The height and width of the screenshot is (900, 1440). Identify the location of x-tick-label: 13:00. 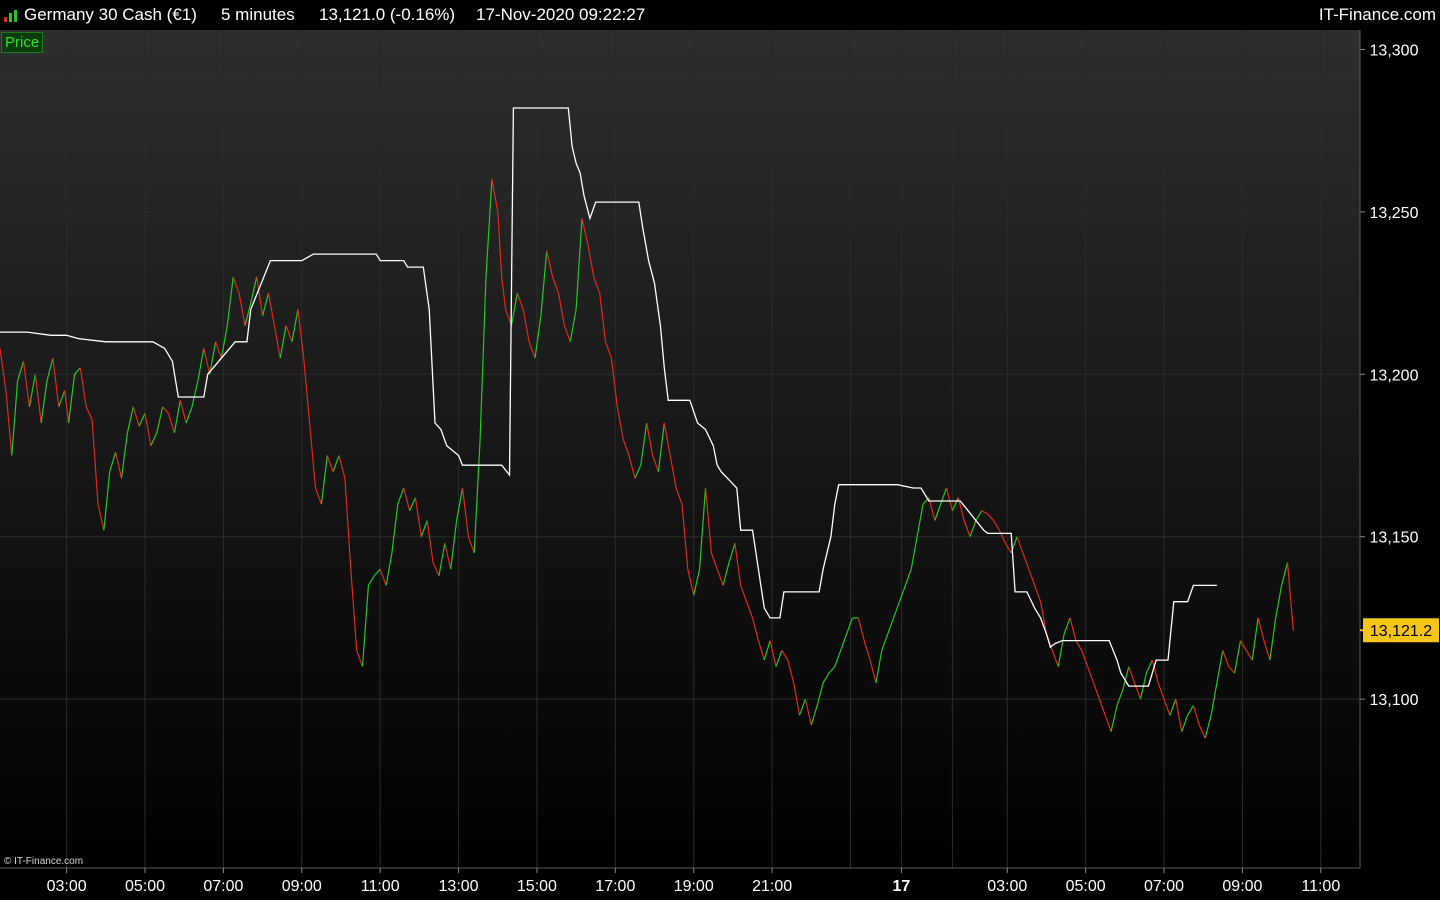
(459, 886).